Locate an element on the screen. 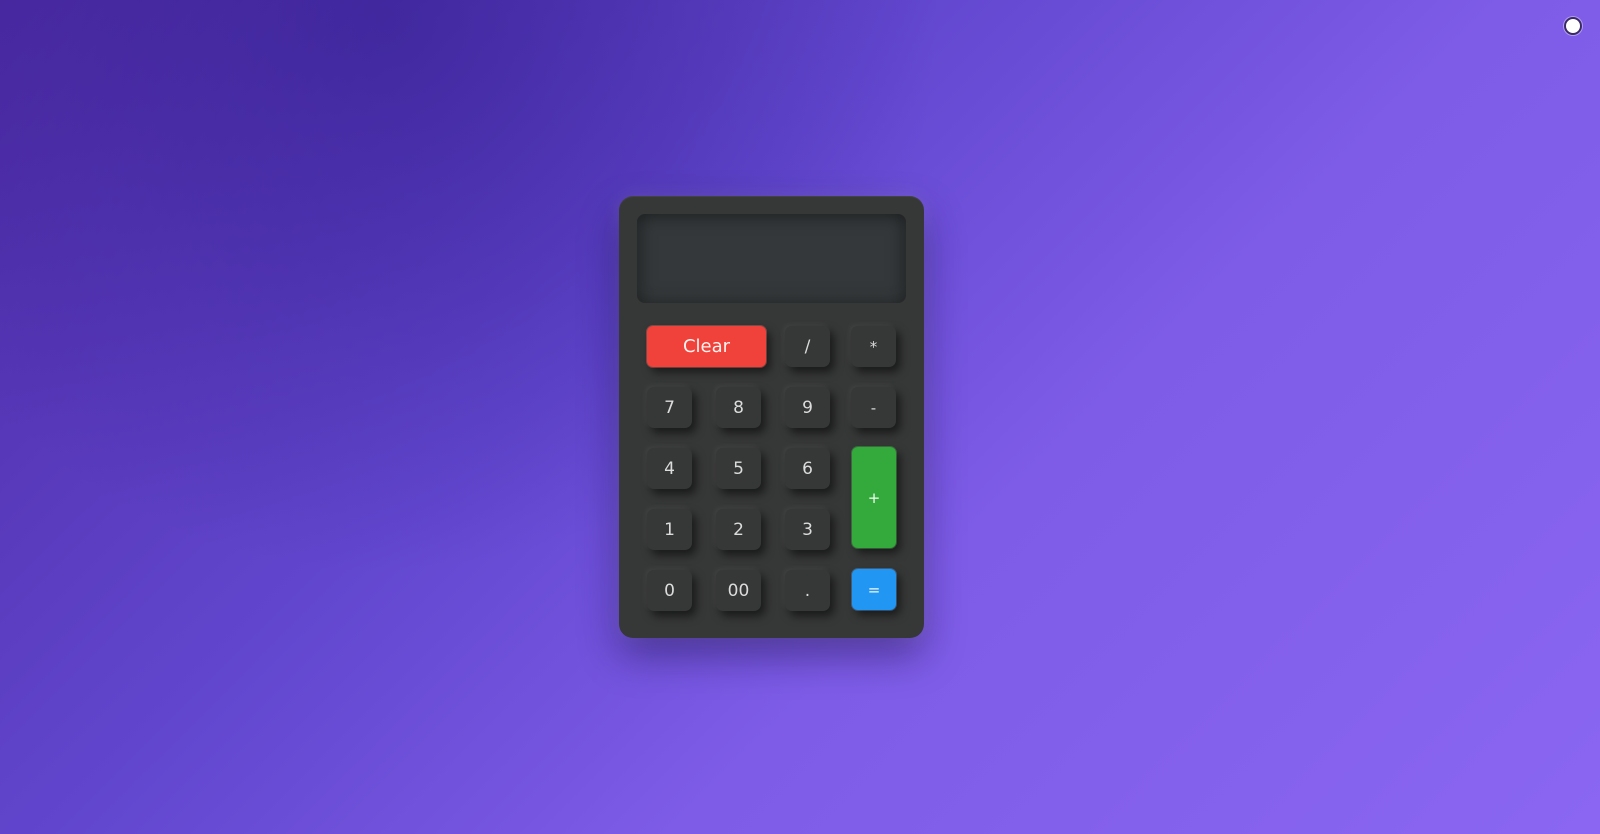 This screenshot has width=1600, height=834. double-zero-button: 00 is located at coordinates (738, 590).